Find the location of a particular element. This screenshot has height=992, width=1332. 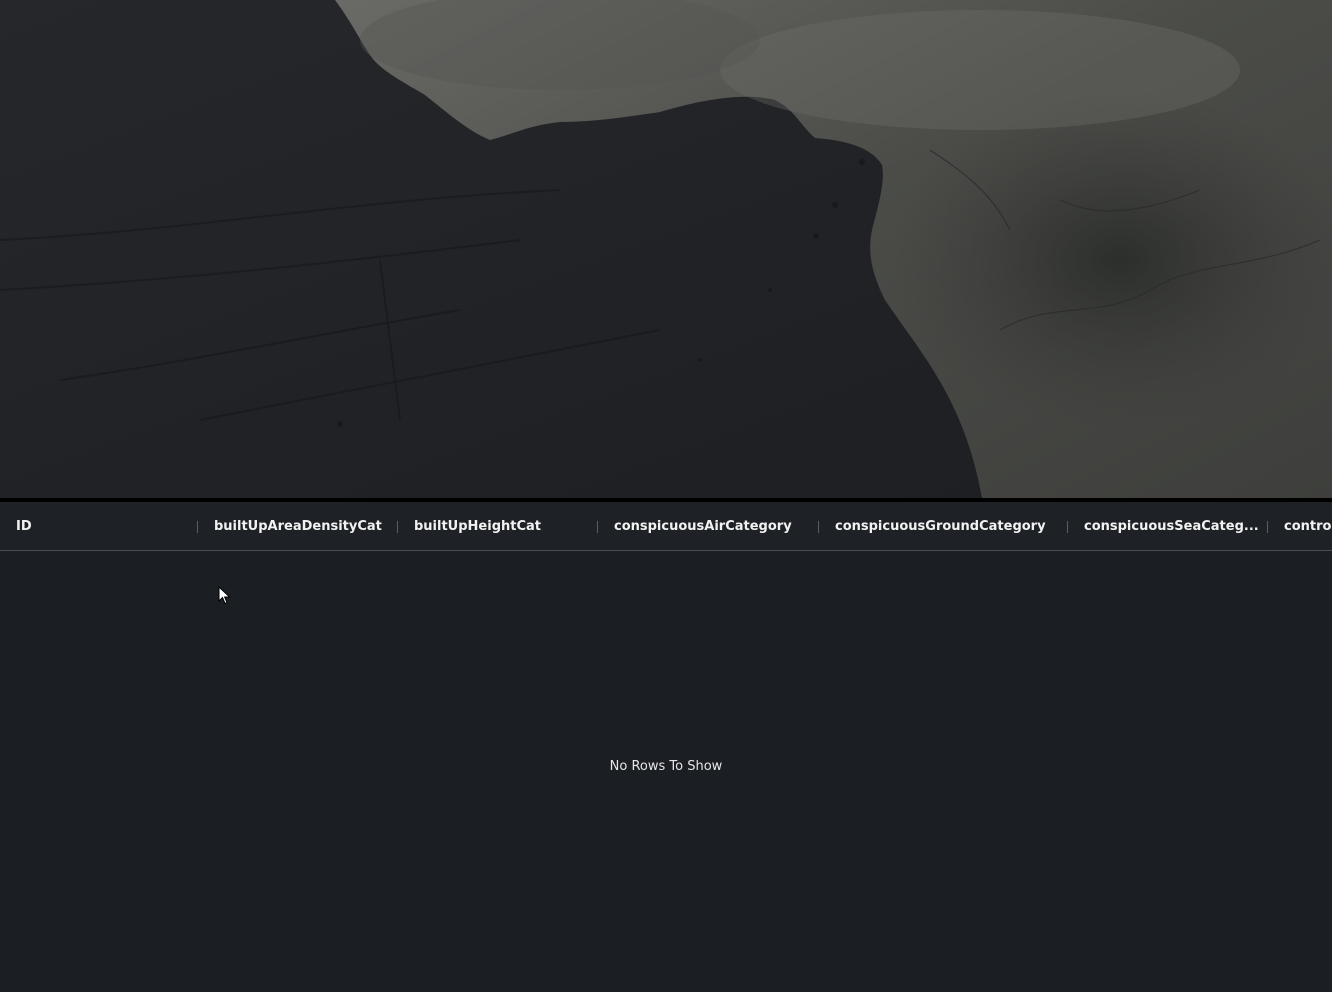

column-header-label: ID is located at coordinates (24, 526).